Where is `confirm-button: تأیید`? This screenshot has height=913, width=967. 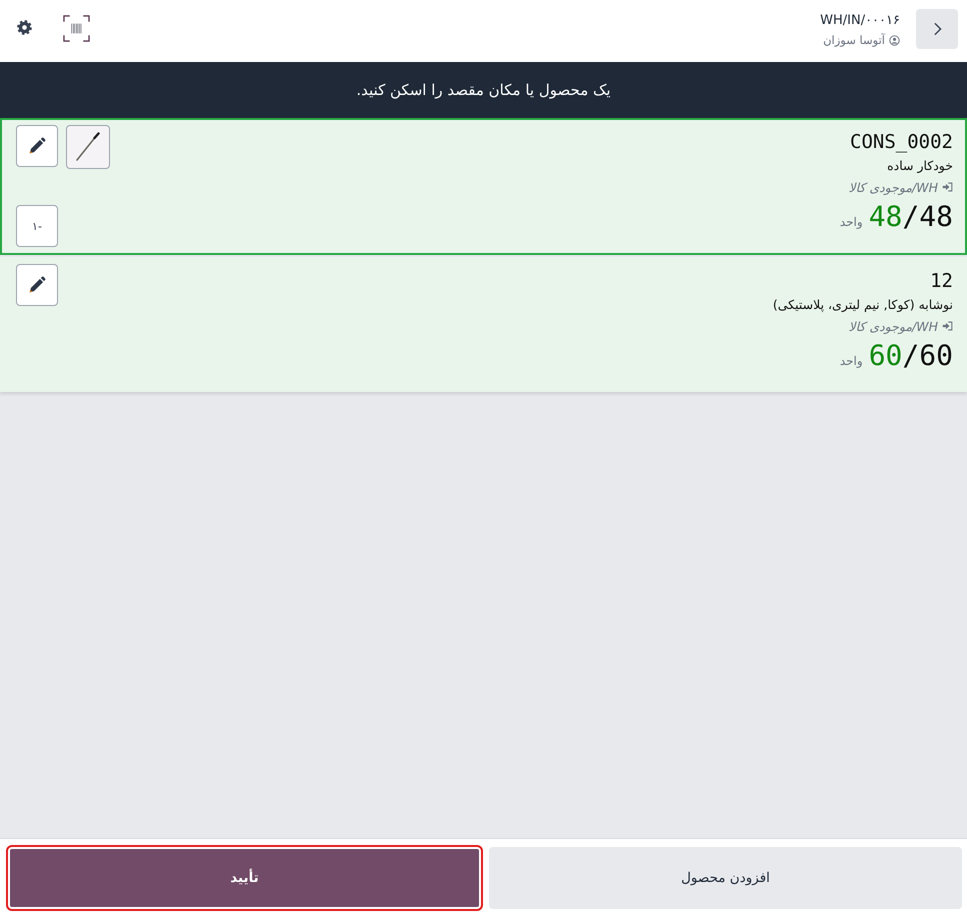 confirm-button: تأیید is located at coordinates (244, 878).